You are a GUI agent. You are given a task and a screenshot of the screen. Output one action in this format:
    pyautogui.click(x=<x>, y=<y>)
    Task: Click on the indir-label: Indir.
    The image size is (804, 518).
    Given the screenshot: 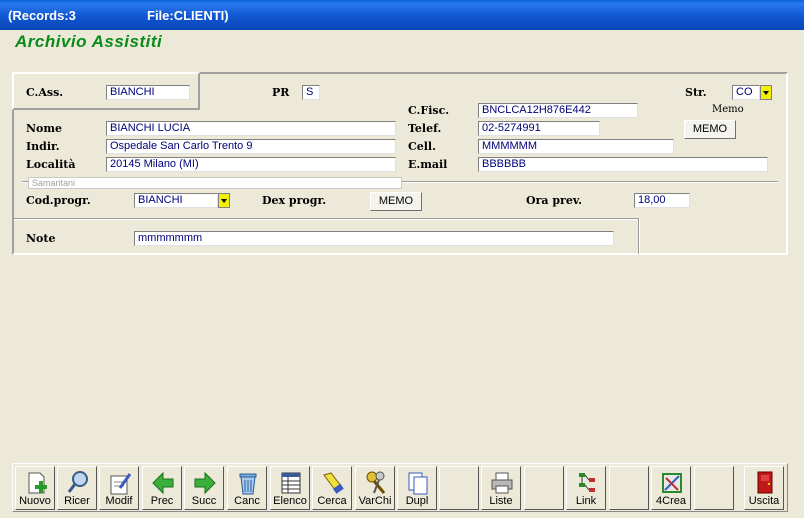 What is the action you would take?
    pyautogui.click(x=43, y=146)
    